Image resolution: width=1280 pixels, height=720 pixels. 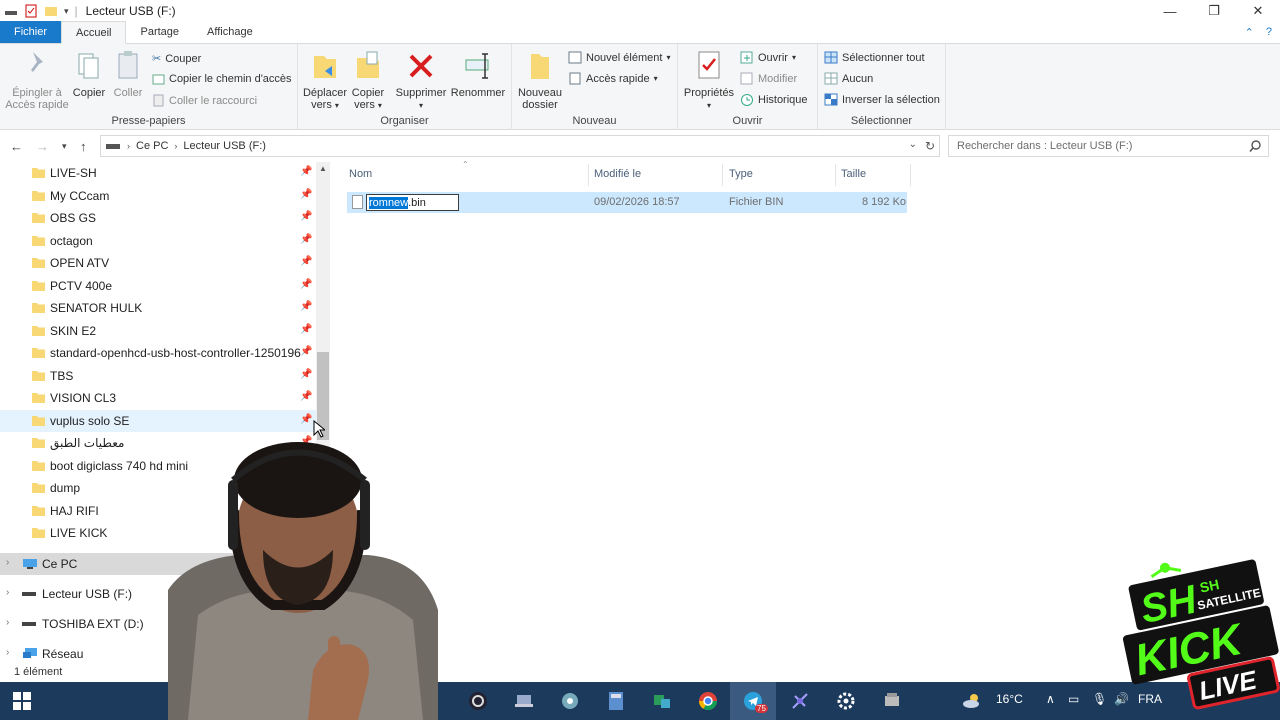 I want to click on tab-home: Accueil, so click(x=94, y=32).